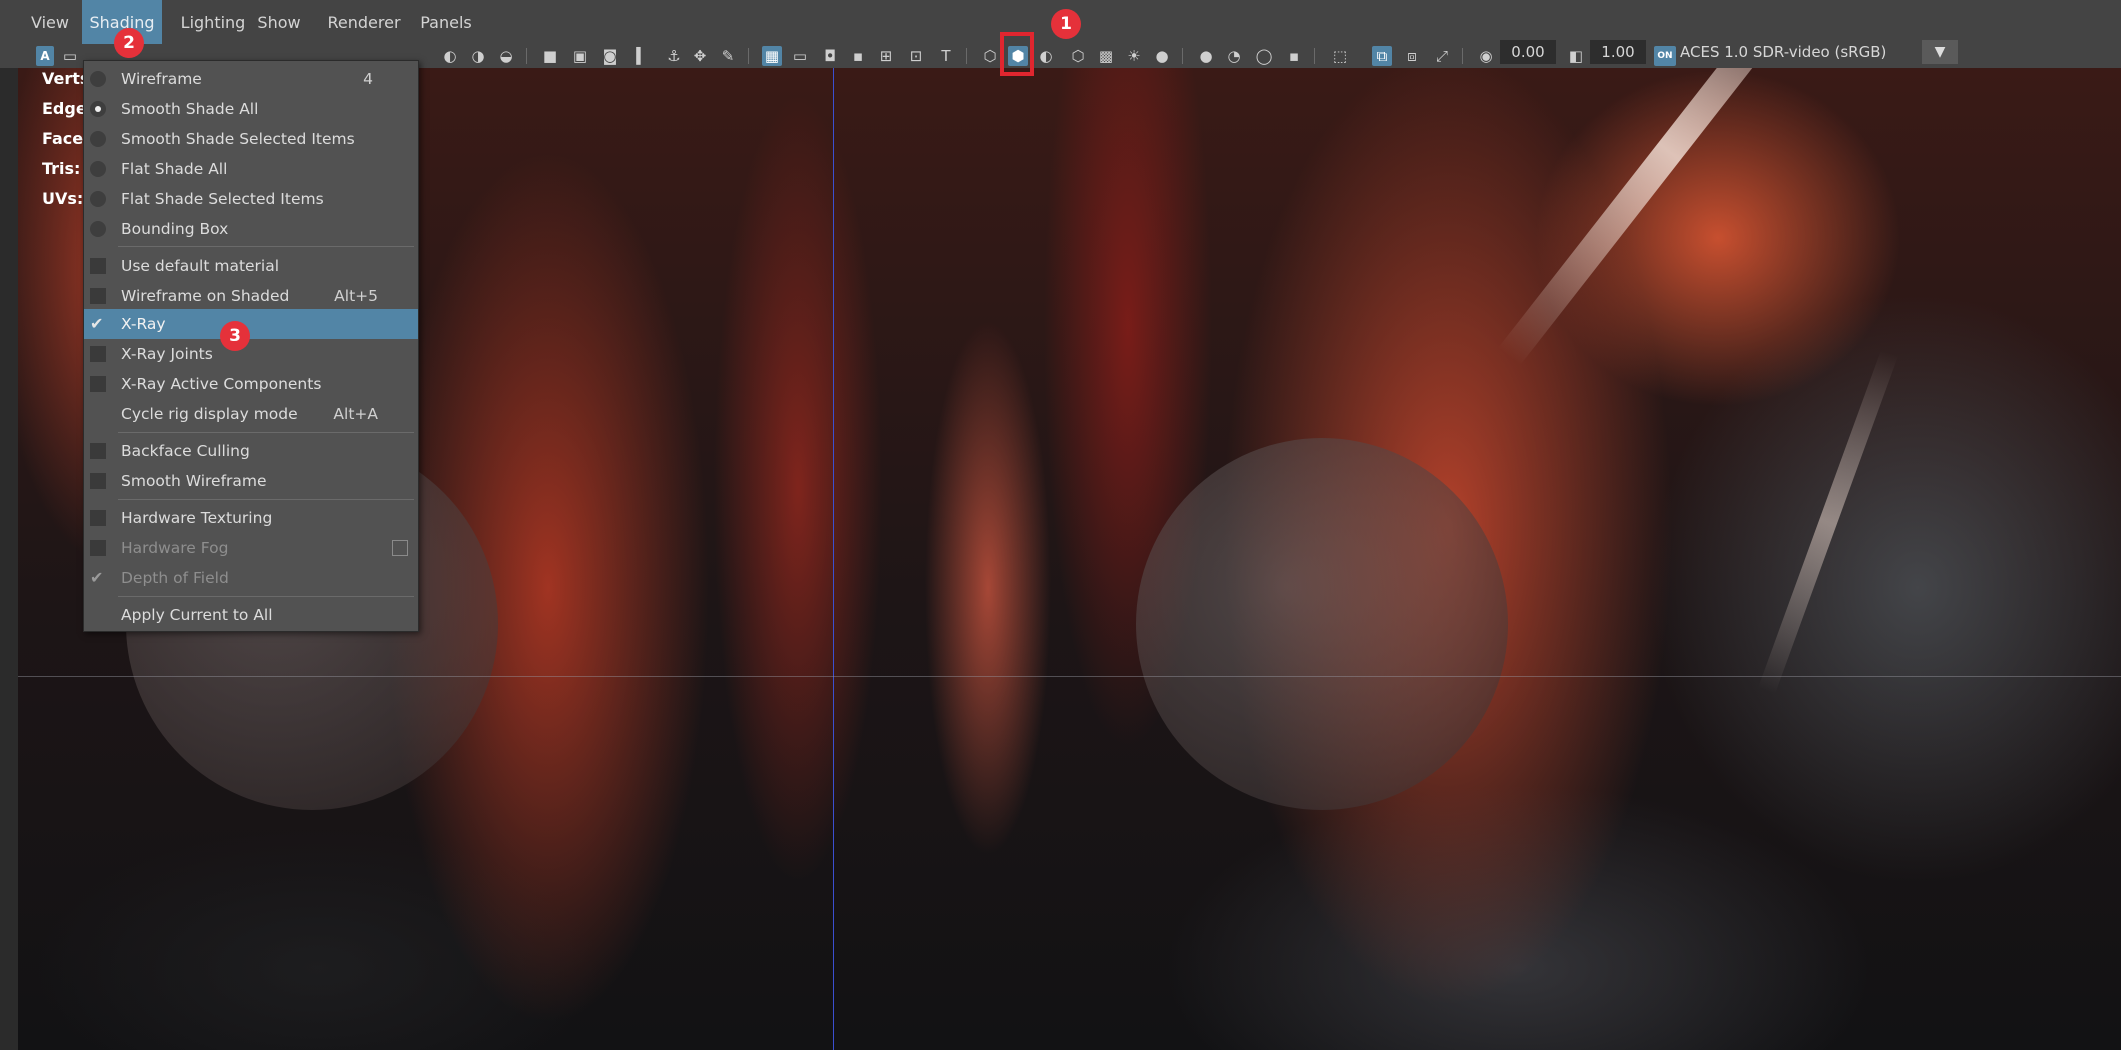 The width and height of the screenshot is (2121, 1050). What do you see at coordinates (1576, 56) in the screenshot?
I see `gamma-icon: ◧` at bounding box center [1576, 56].